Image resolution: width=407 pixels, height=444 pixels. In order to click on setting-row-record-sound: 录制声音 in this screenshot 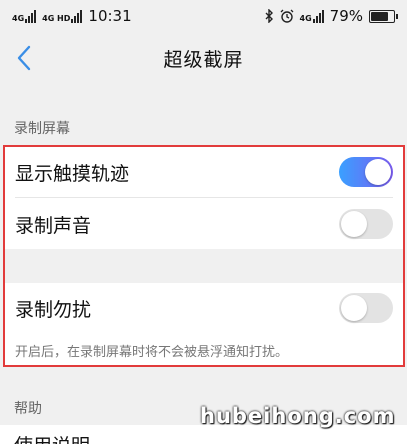, I will do `click(204, 224)`.